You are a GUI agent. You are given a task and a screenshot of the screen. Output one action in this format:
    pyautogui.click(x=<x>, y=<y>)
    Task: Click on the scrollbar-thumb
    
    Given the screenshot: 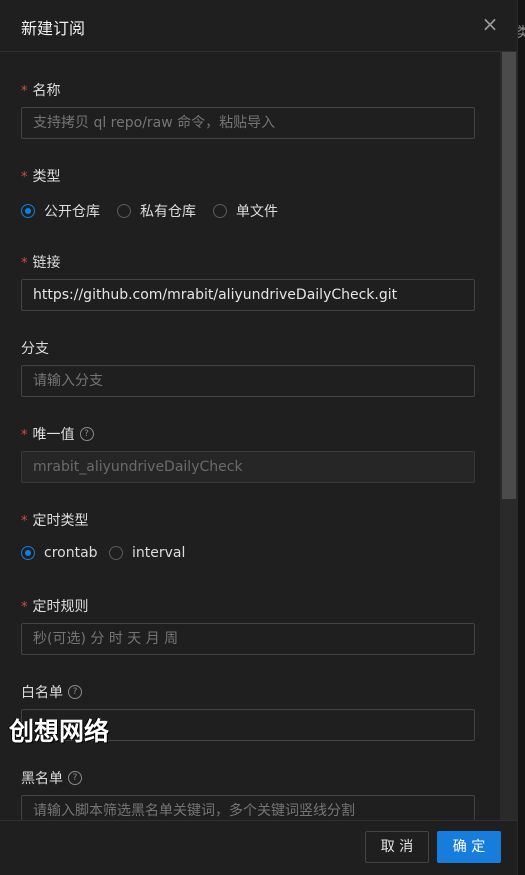 What is the action you would take?
    pyautogui.click(x=509, y=275)
    